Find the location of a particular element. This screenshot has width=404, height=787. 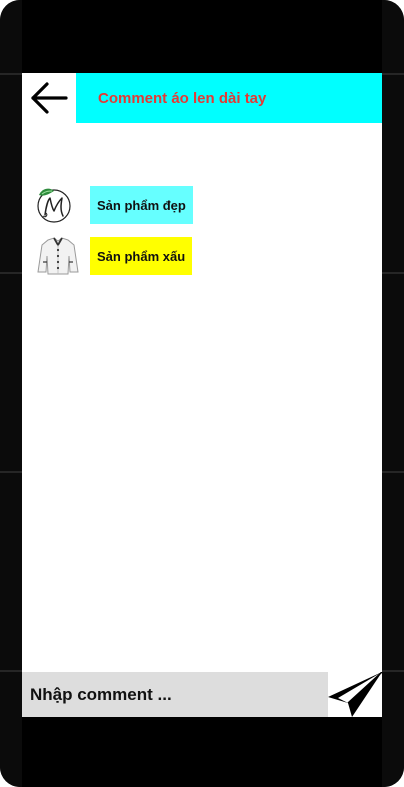

frame-side-left is located at coordinates (11, 393).